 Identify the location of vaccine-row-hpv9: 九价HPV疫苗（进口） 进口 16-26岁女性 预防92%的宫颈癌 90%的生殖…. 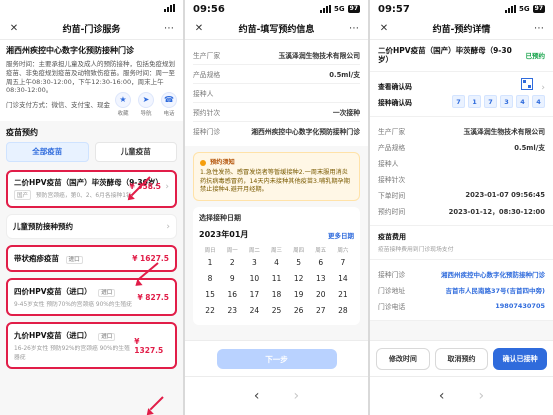
(91, 345).